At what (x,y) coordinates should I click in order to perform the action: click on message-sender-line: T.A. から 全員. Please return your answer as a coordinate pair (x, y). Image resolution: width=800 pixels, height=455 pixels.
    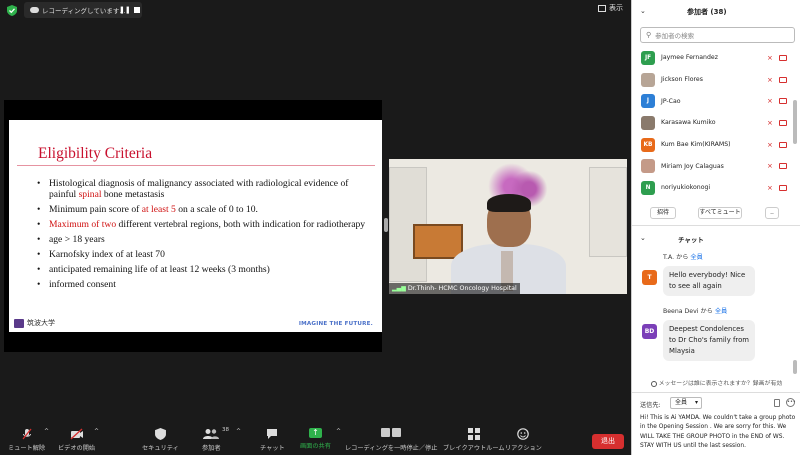
    Looking at the image, I should click on (683, 256).